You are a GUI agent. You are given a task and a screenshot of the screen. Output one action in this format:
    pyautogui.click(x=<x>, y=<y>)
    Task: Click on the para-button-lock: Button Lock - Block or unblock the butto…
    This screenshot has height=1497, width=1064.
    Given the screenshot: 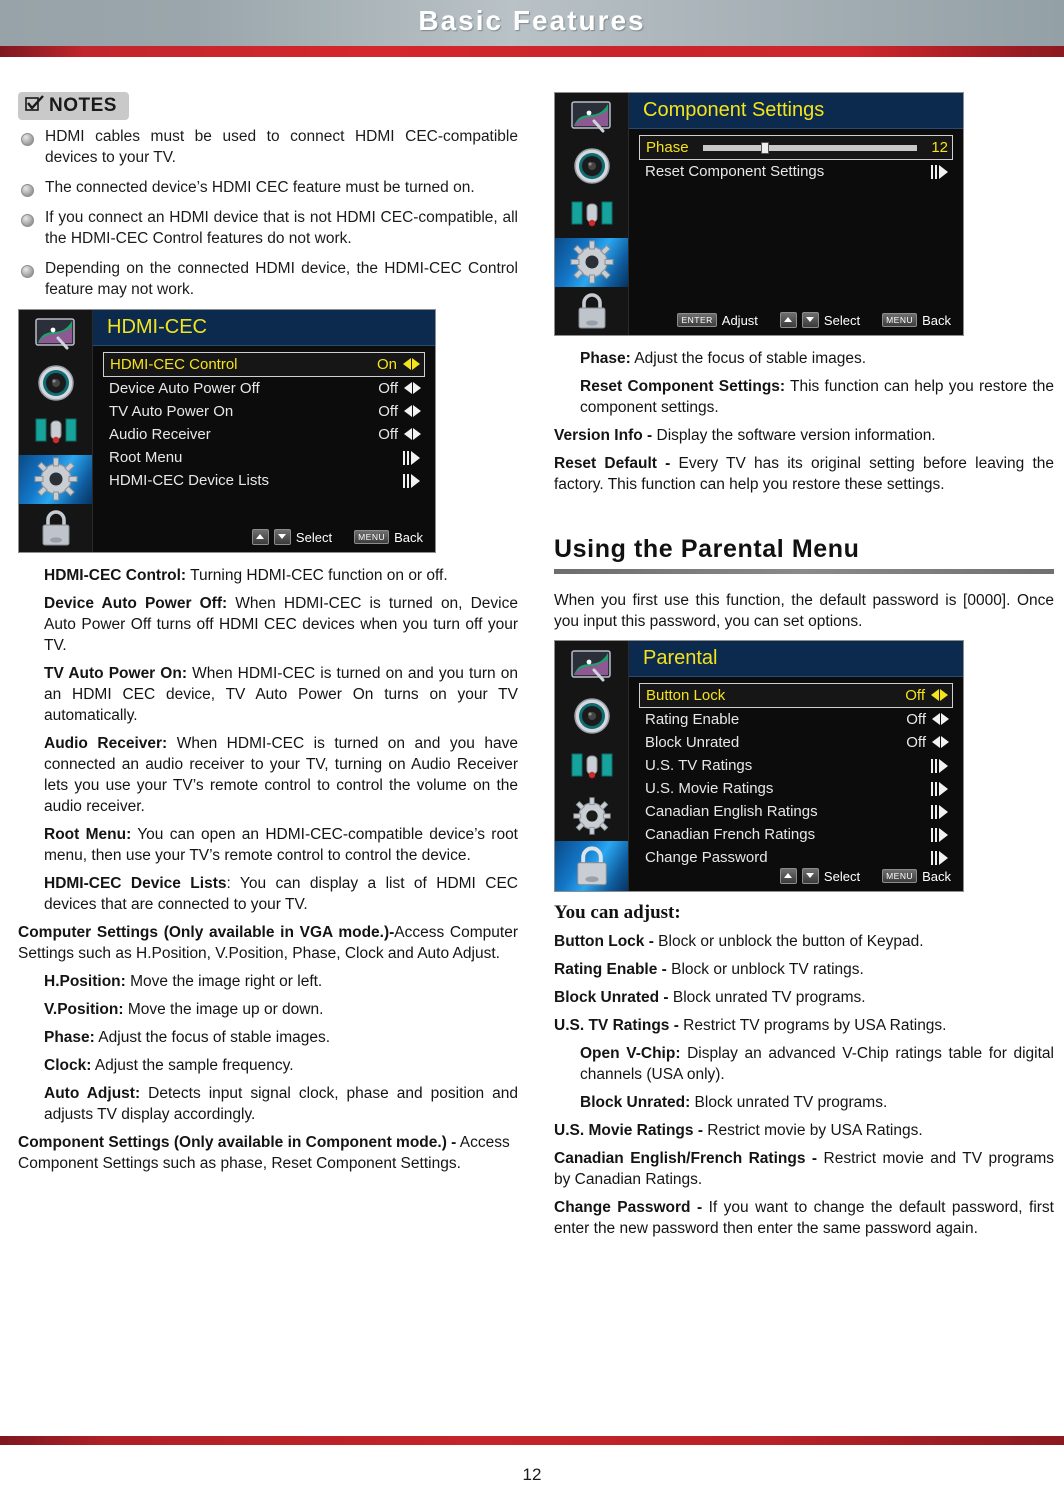 What is the action you would take?
    pyautogui.click(x=804, y=941)
    